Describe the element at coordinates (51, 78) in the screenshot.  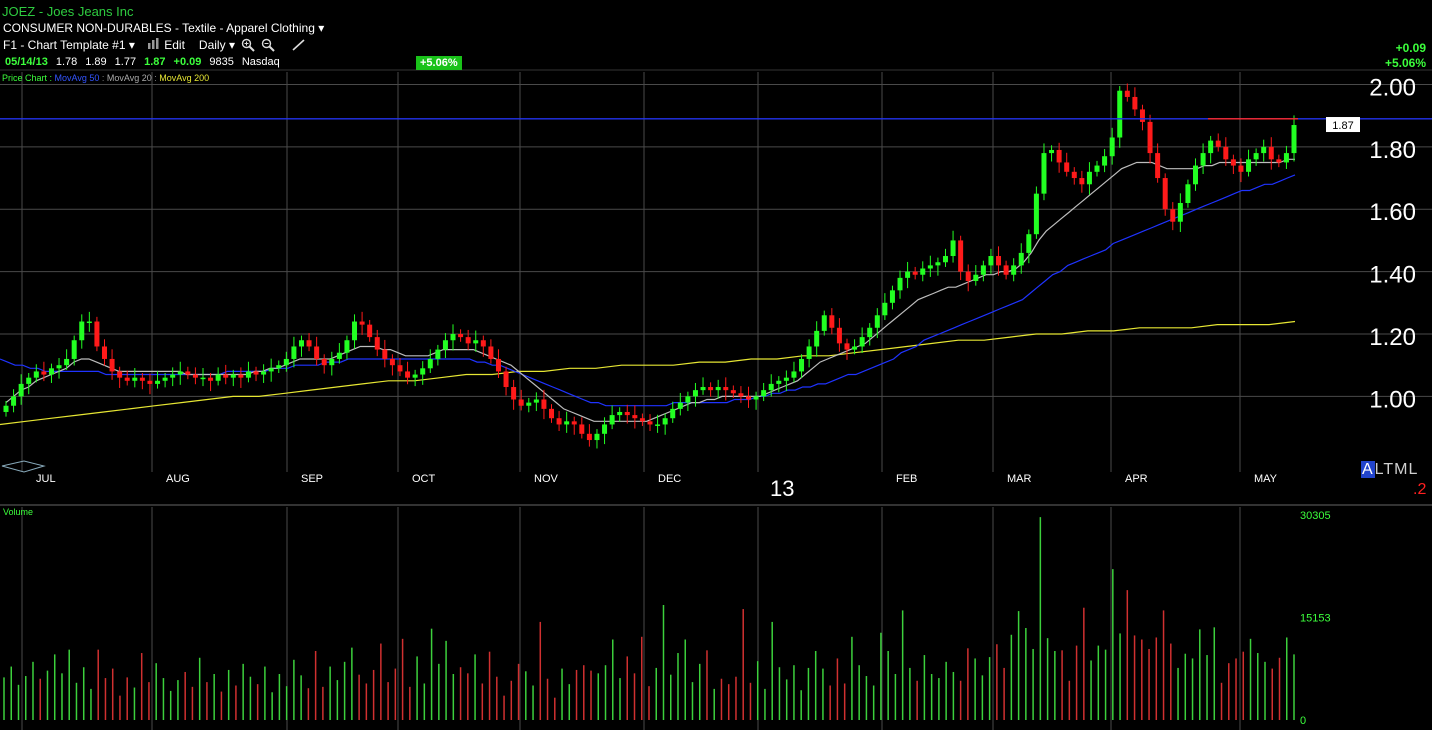
I see `legend-sep: :` at that location.